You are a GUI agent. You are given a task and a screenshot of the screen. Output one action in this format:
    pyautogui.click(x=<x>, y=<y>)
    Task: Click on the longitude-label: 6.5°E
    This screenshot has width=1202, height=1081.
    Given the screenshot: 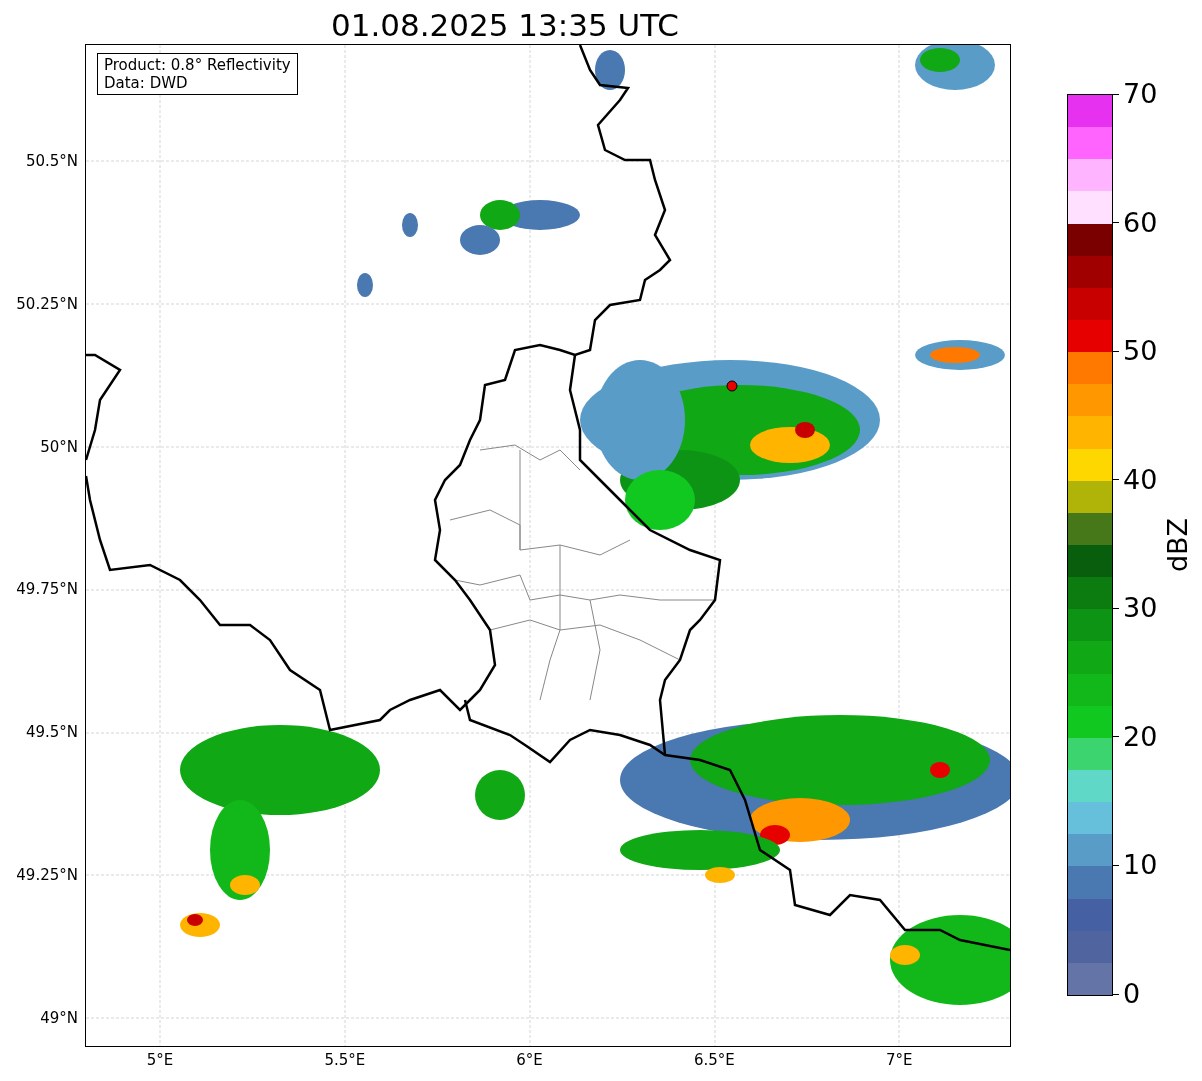 What is the action you would take?
    pyautogui.click(x=714, y=1060)
    